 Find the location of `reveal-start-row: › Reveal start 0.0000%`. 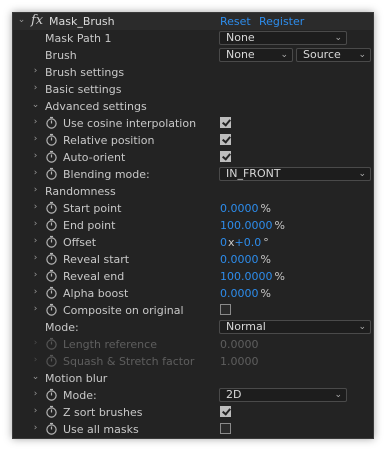

reveal-start-row: › Reveal start 0.0000% is located at coordinates (193, 259).